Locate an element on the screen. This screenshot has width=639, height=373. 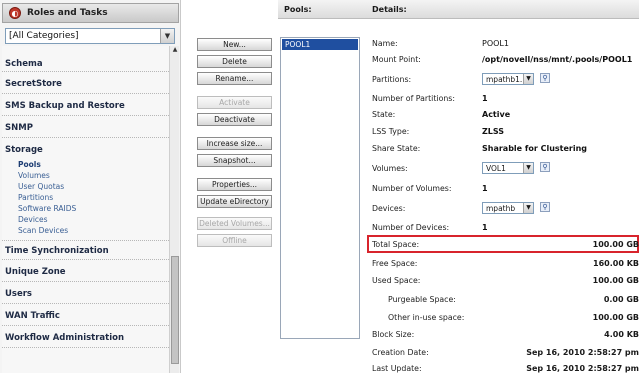
volumes-select-value: VOL1 is located at coordinates (496, 168).